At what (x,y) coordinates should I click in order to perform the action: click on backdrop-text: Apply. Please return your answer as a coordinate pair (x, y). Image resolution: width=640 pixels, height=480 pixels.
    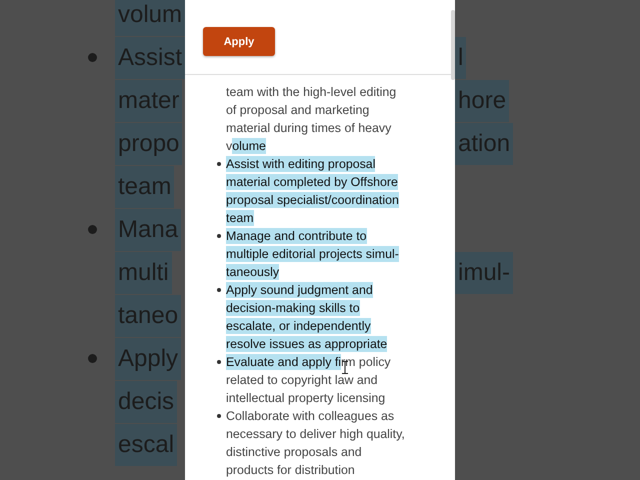
    Looking at the image, I should click on (148, 359).